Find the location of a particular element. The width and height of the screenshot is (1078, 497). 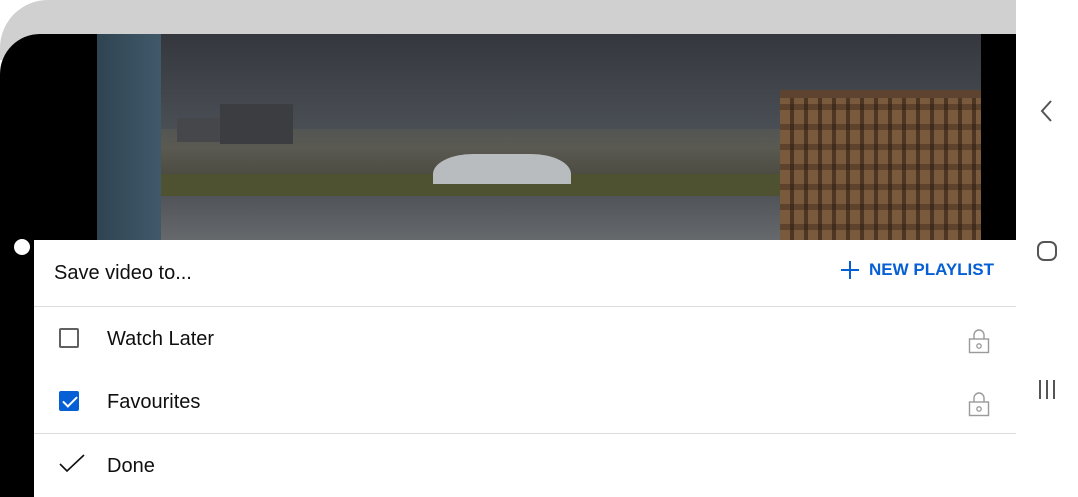

divider is located at coordinates (525, 433).